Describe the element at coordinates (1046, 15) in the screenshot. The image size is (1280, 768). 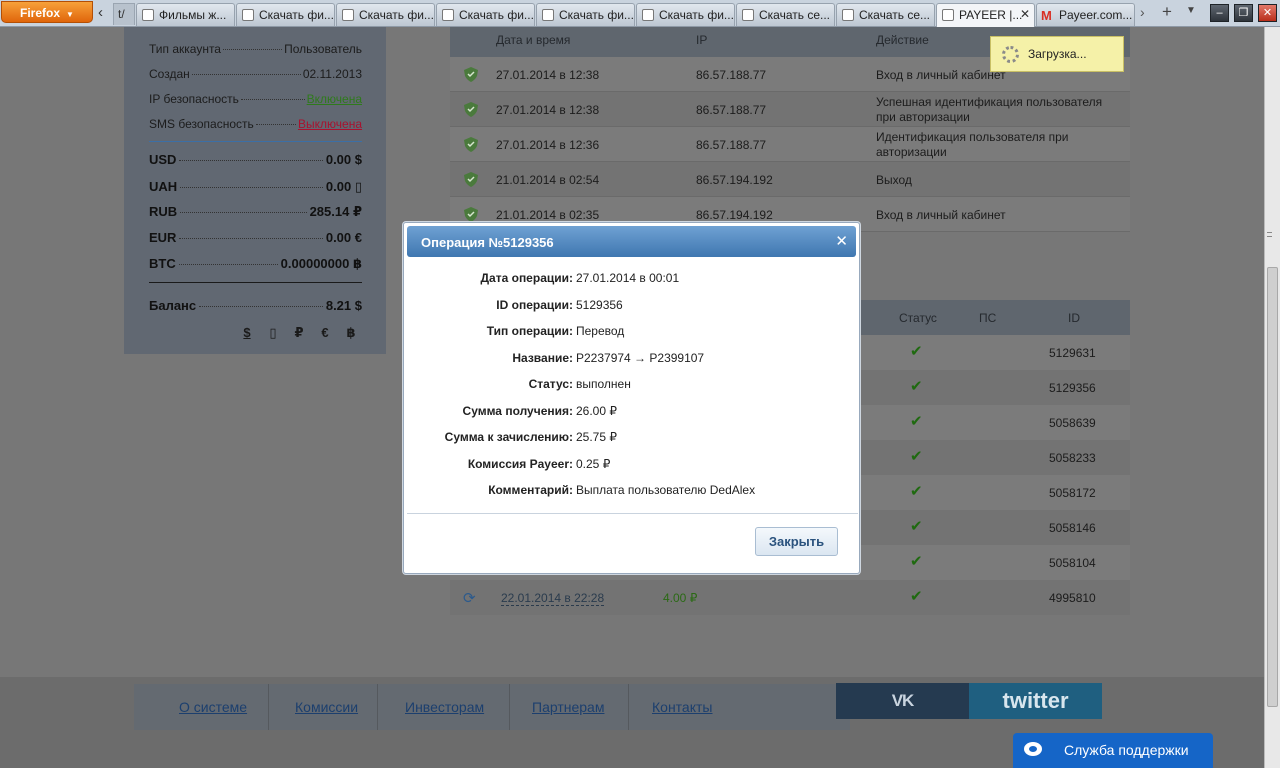
I see `gmail-icon: M` at that location.